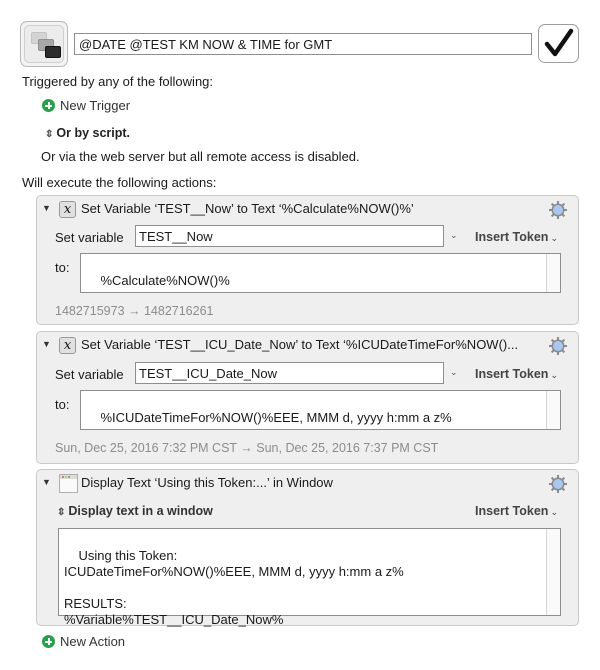 The height and width of the screenshot is (670, 600). Describe the element at coordinates (53, 52) in the screenshot. I see `window-layer-dark` at that location.